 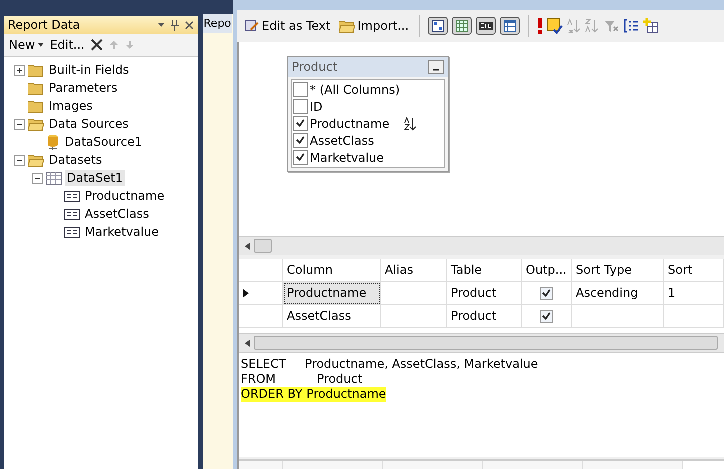 I want to click on database-icon, so click(x=53, y=142).